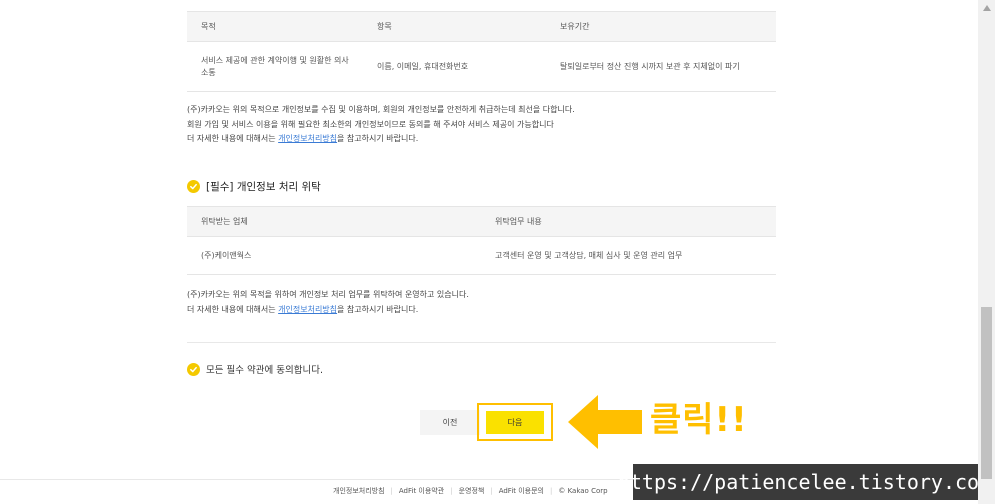 The height and width of the screenshot is (504, 995). I want to click on section-title-outsourcing: [필수] 개인정보 처리 위탁, so click(254, 186).